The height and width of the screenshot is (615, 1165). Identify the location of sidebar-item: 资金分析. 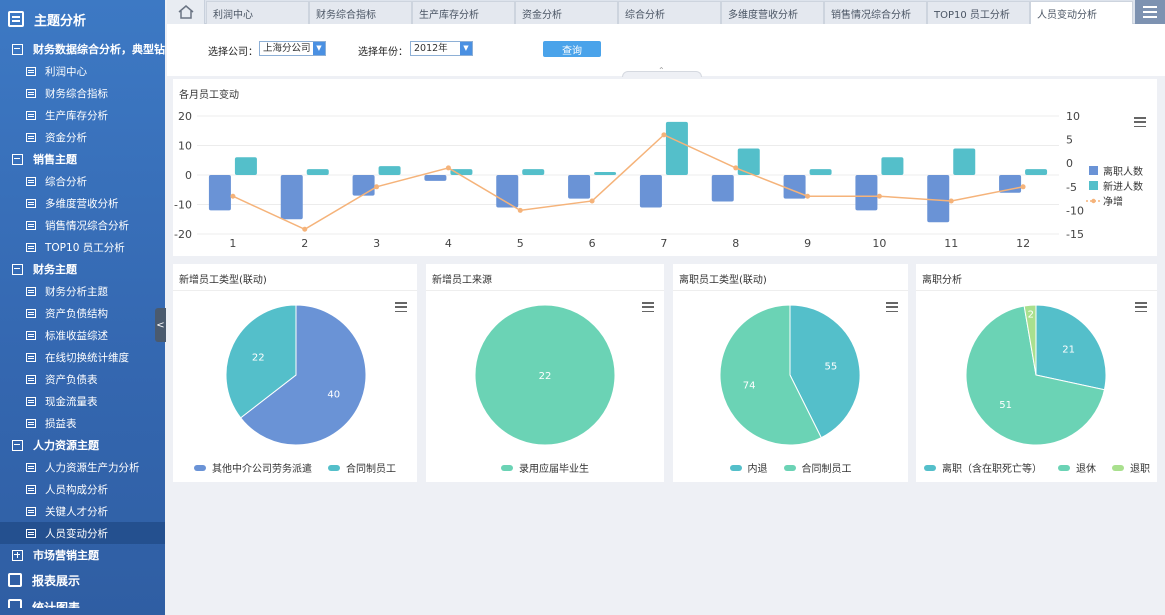
(82, 137).